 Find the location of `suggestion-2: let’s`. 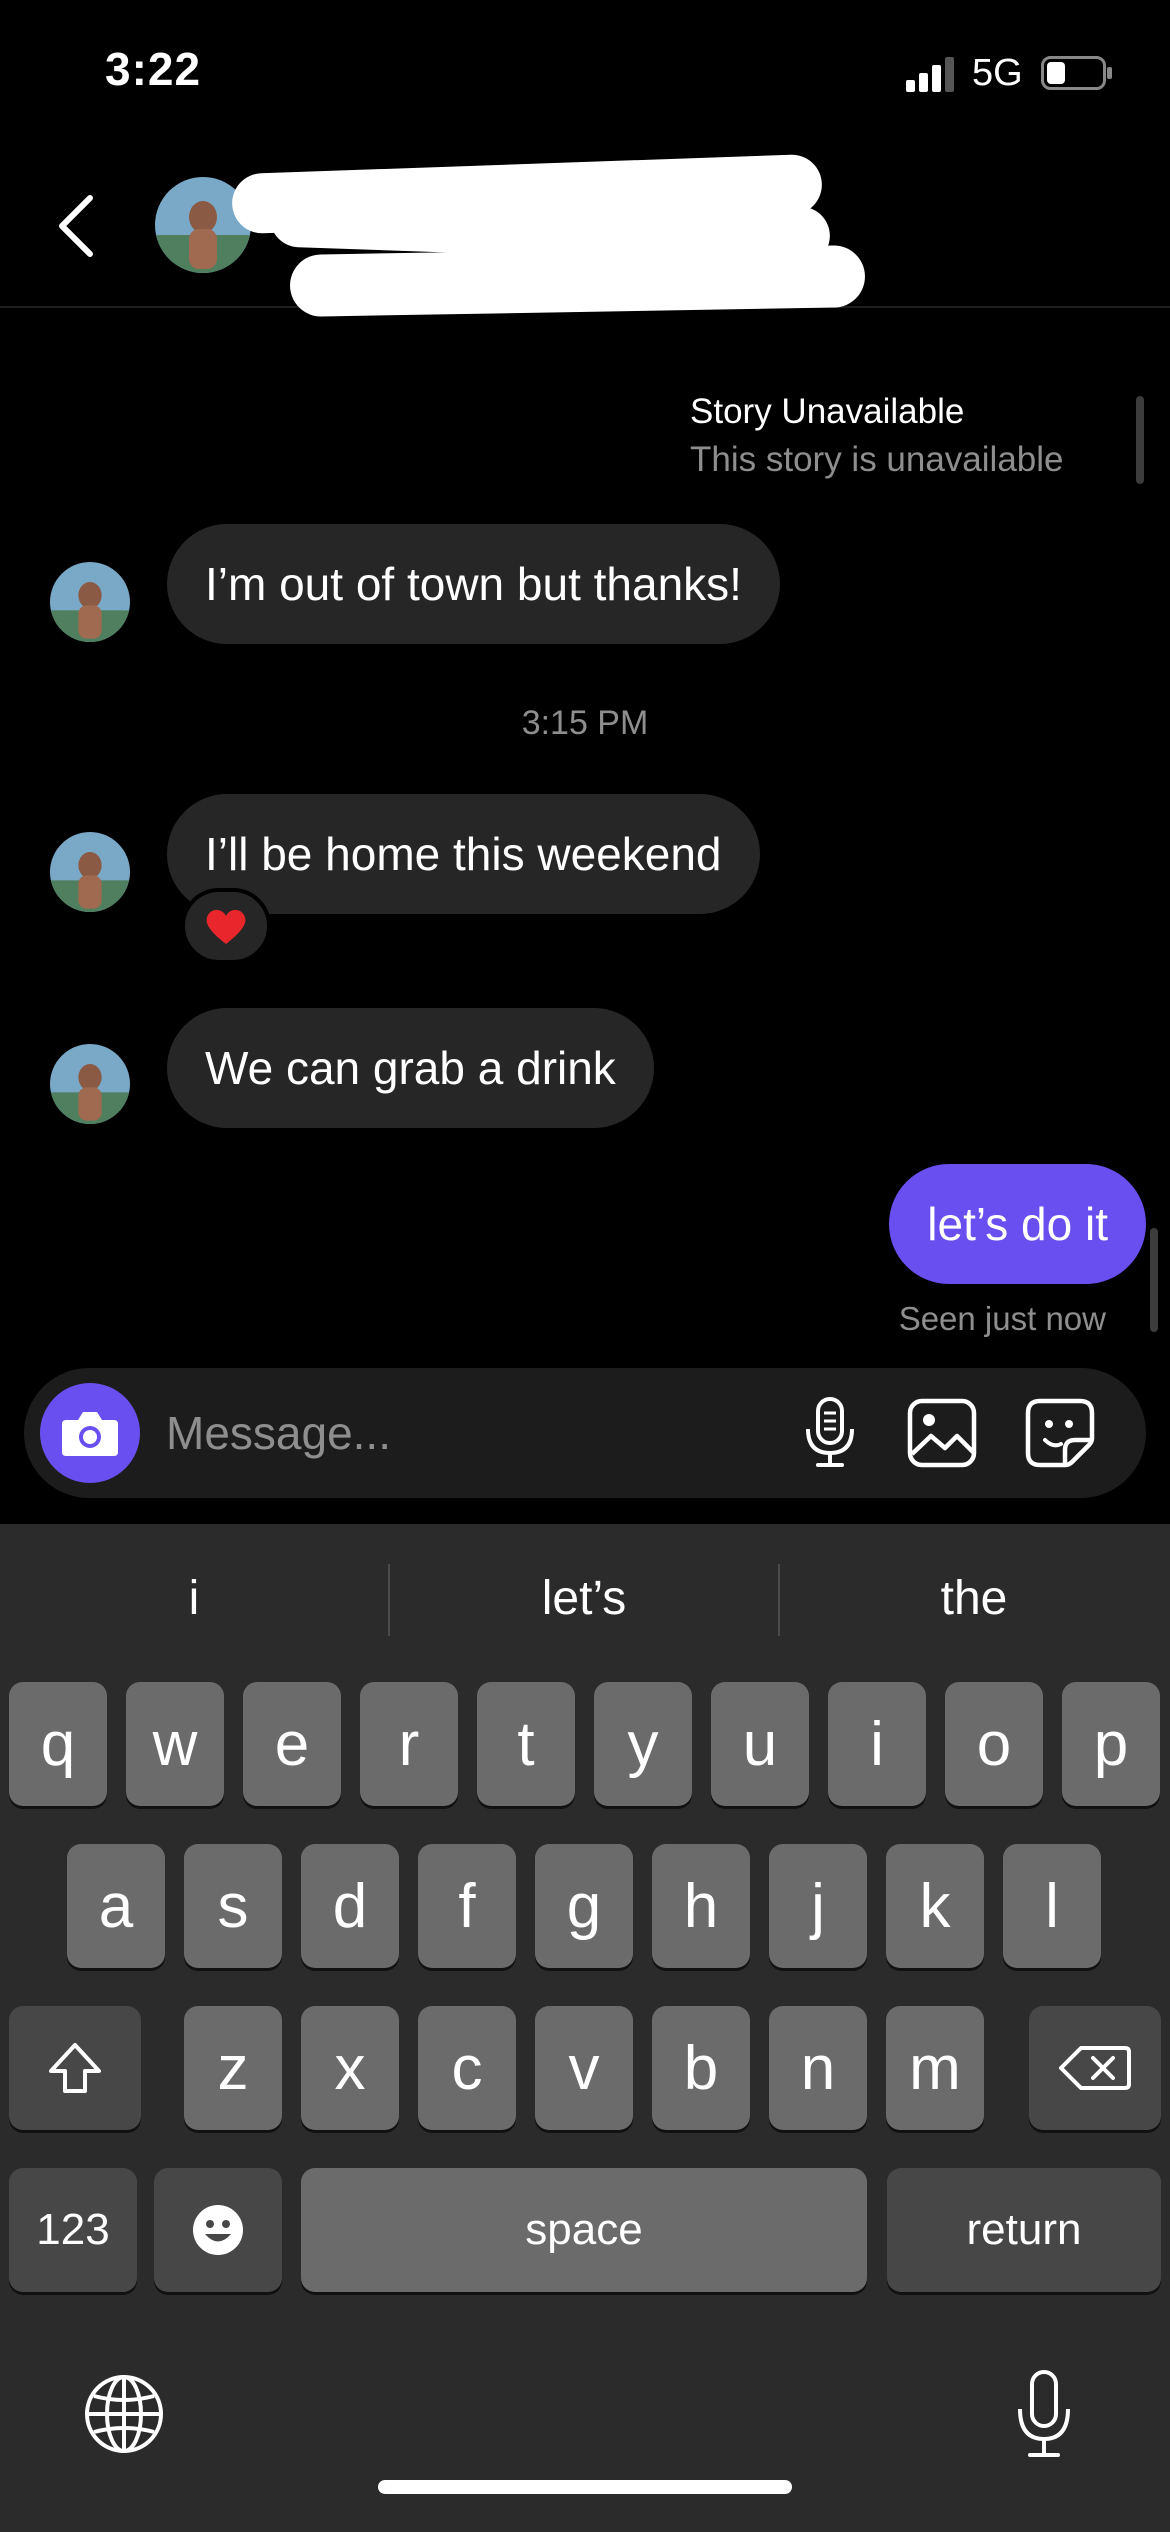

suggestion-2: let’s is located at coordinates (584, 1599).